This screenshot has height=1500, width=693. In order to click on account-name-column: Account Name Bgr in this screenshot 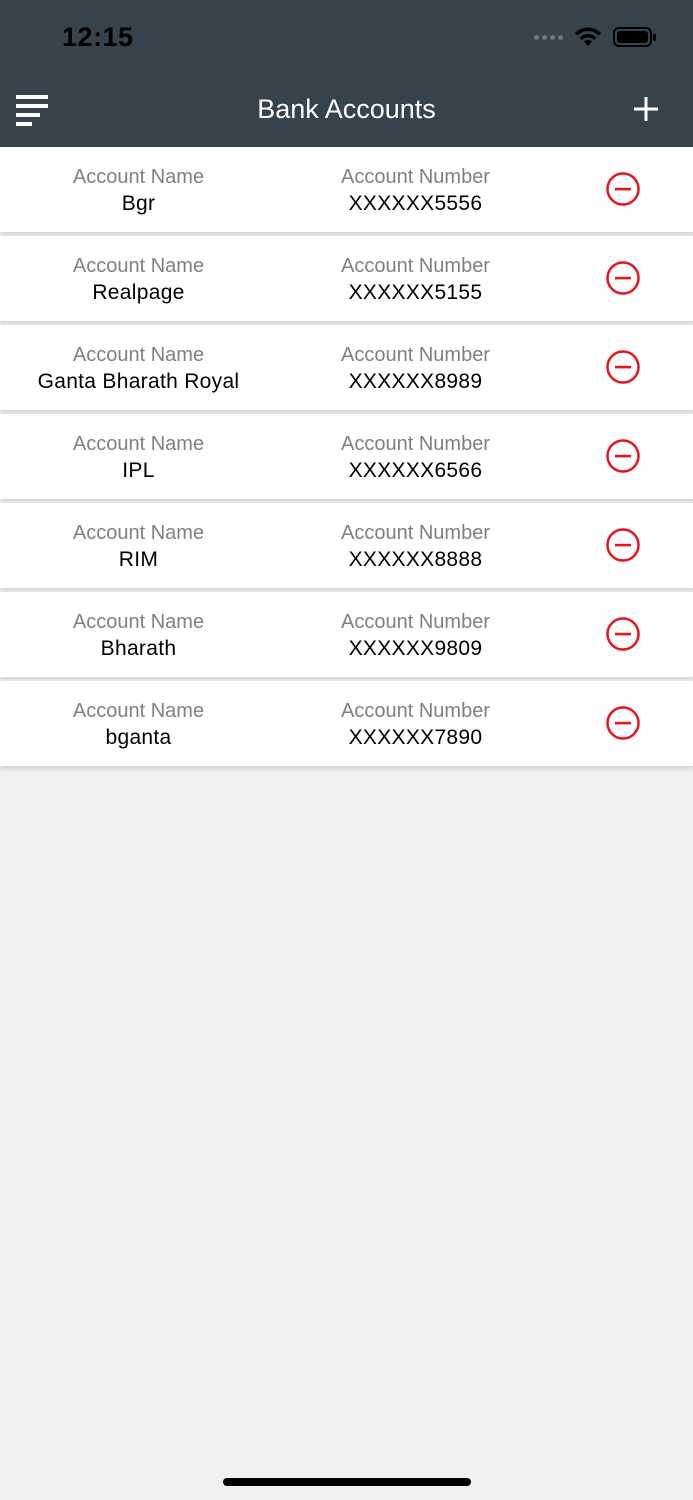, I will do `click(138, 181)`.